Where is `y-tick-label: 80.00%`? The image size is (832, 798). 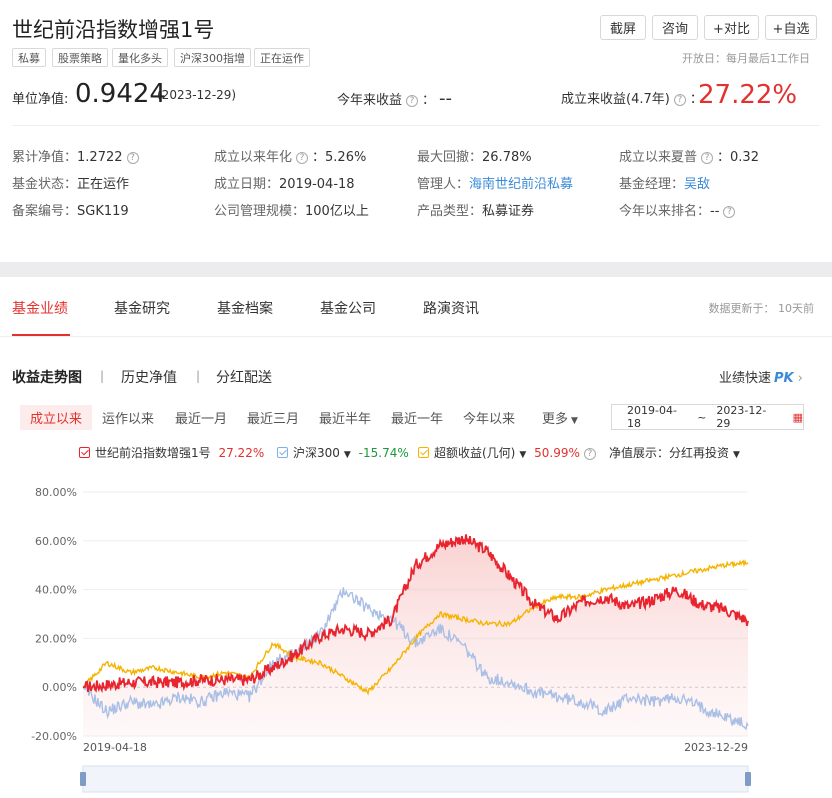 y-tick-label: 80.00% is located at coordinates (56, 492).